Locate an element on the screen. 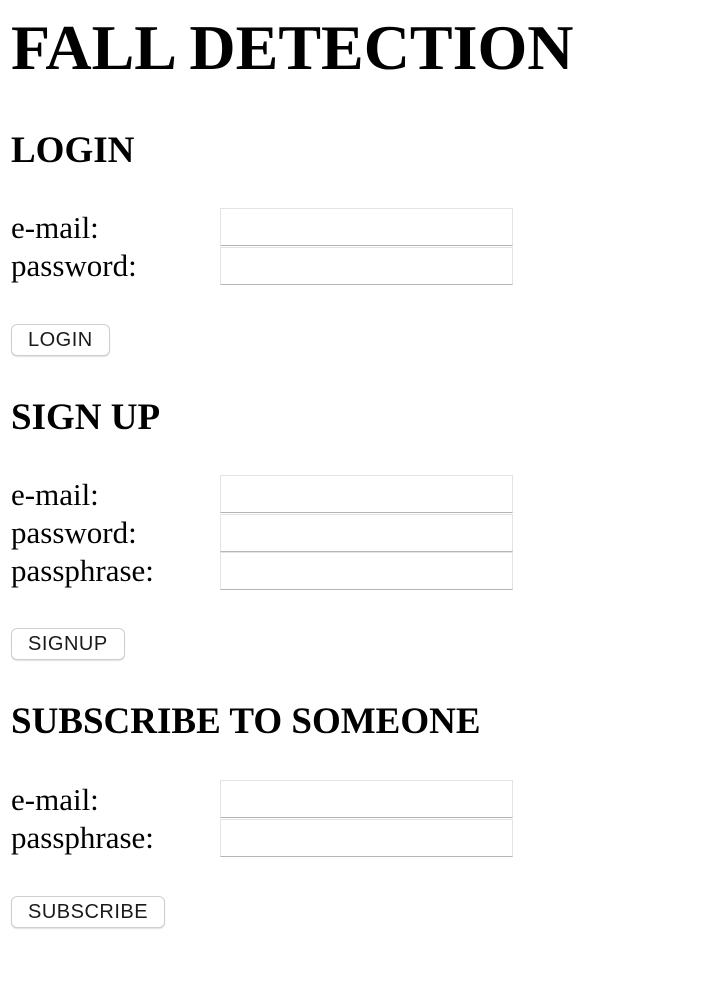 The height and width of the screenshot is (988, 710). signup-passphrase-label: passphrase: is located at coordinates (82, 570).